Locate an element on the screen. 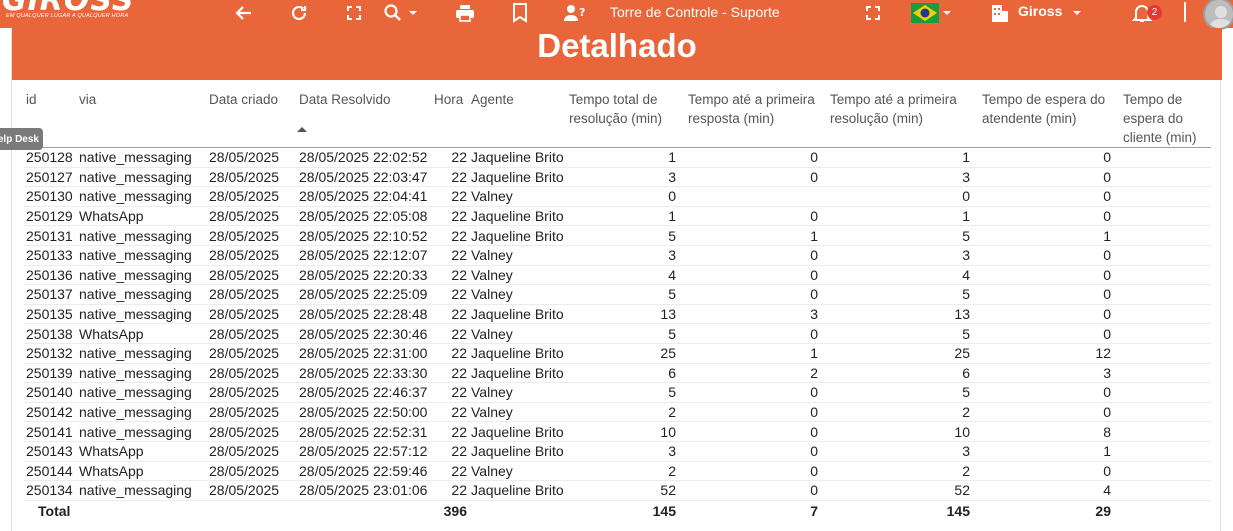  back-arrow-icon is located at coordinates (244, 13).